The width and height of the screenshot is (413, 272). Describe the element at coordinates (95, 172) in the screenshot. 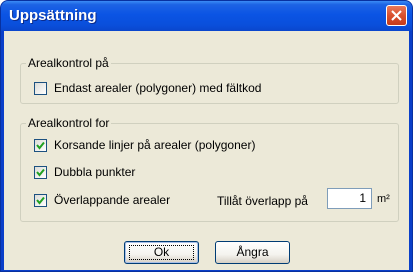

I see `checkbox-label-double-points: Dubbla punkter` at that location.